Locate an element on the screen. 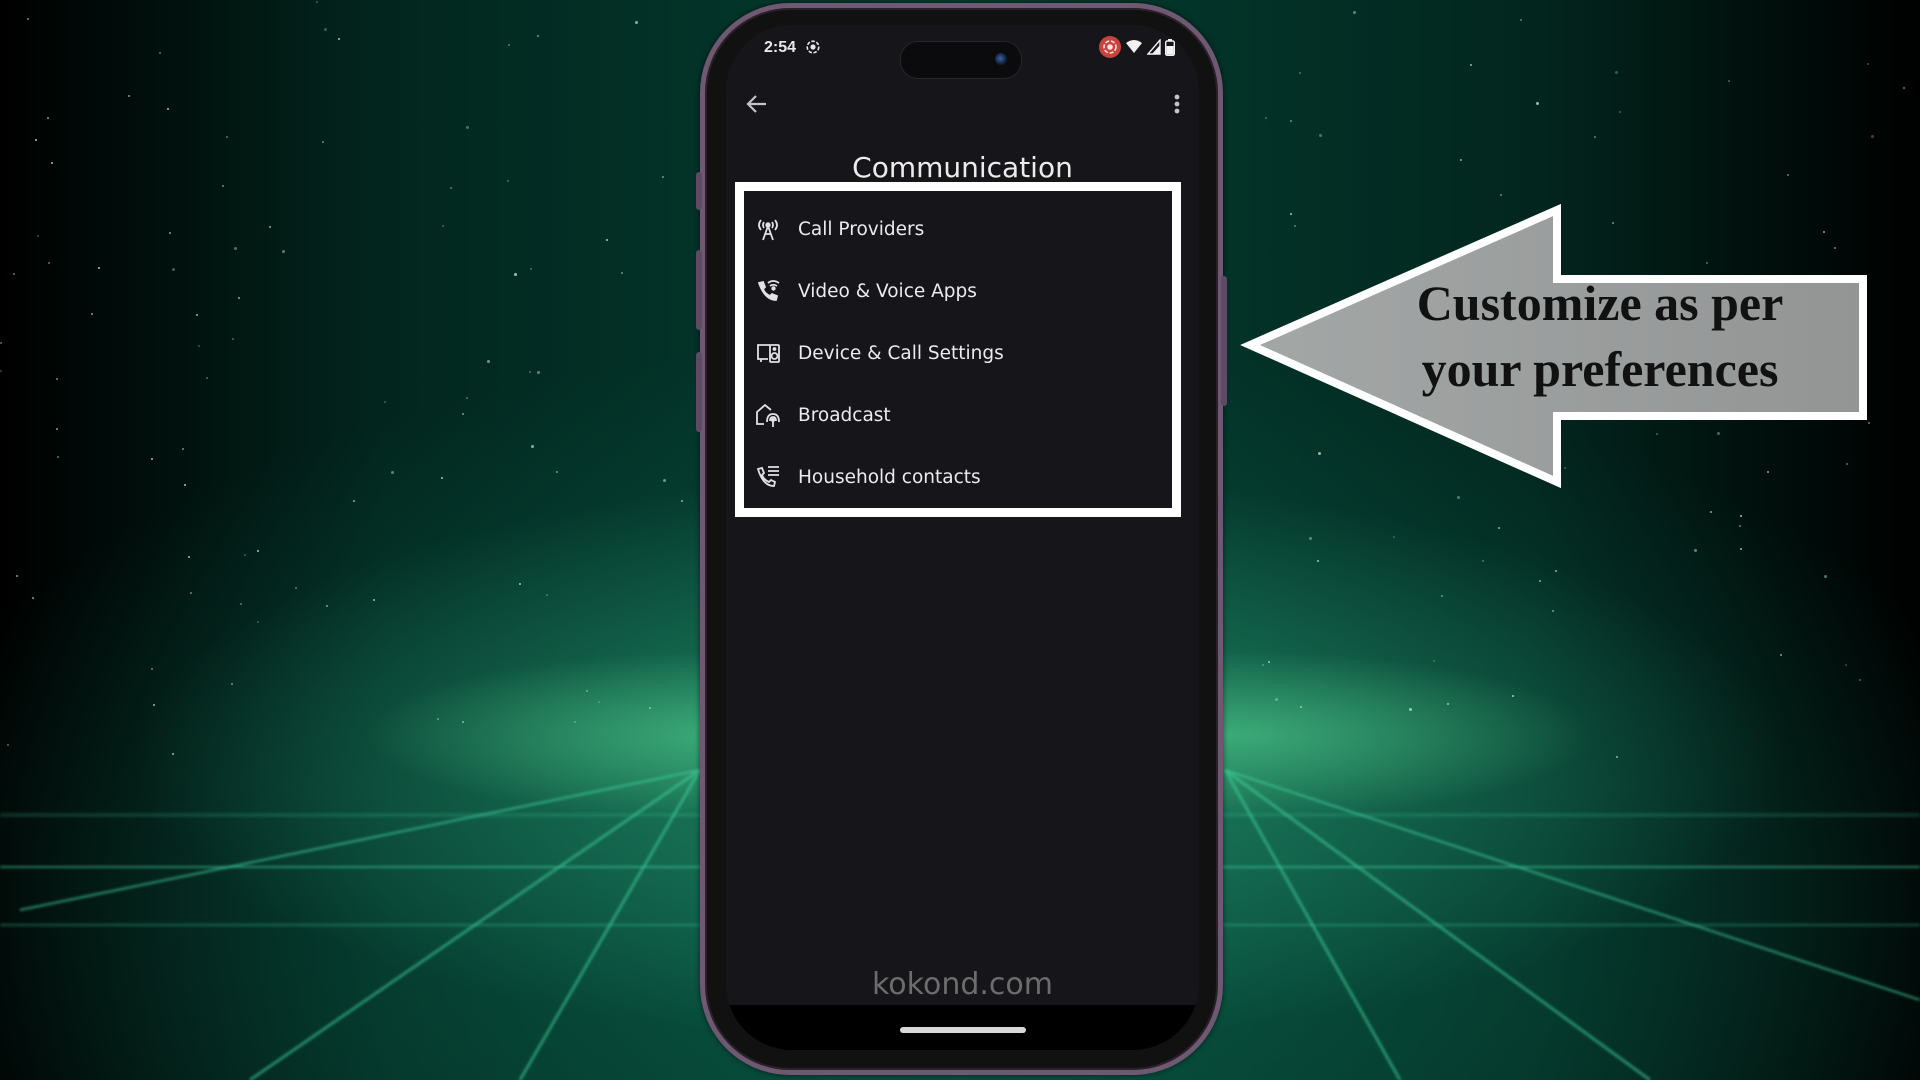  menu-item-label: Device & Call Settings is located at coordinates (901, 353).